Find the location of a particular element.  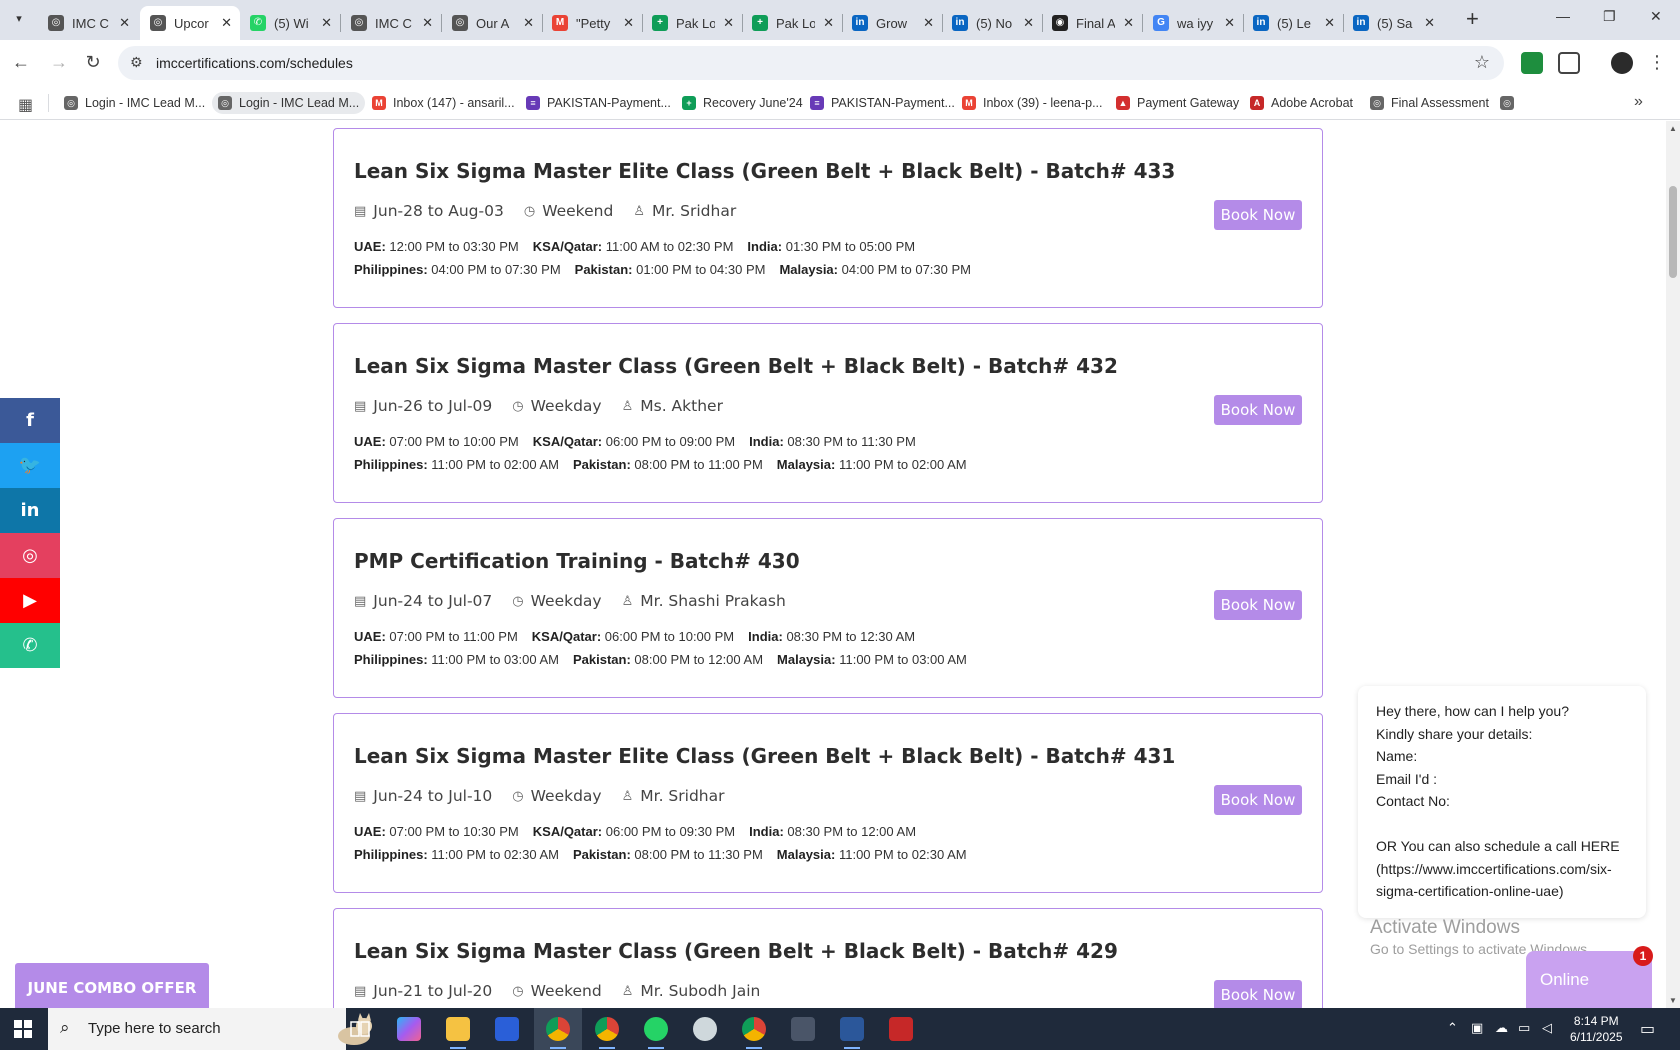

apps-grid-icon: ▦ is located at coordinates (25, 105).